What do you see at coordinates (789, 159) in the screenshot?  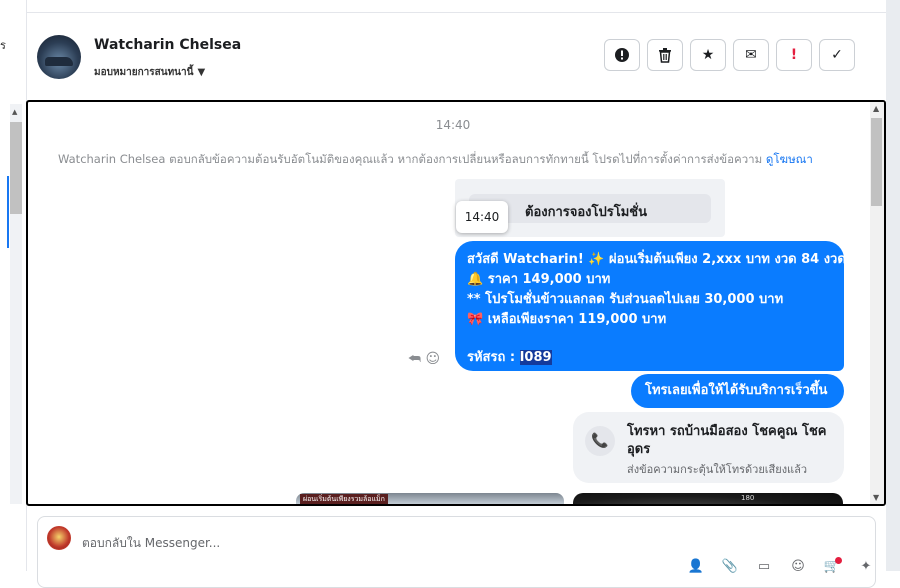 I see `view-ad-link: ดูโฆษณา` at bounding box center [789, 159].